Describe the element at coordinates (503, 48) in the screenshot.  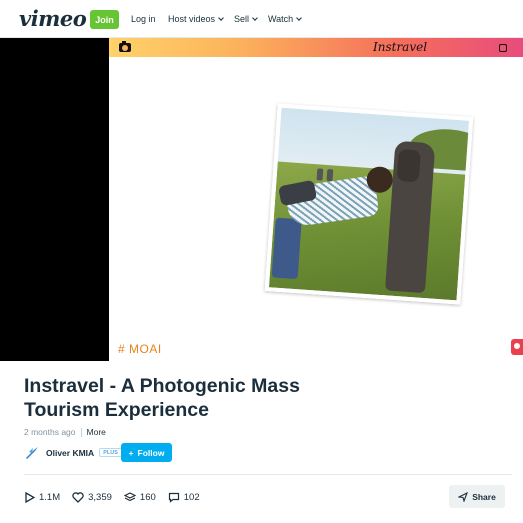
I see `inbox-icon` at that location.